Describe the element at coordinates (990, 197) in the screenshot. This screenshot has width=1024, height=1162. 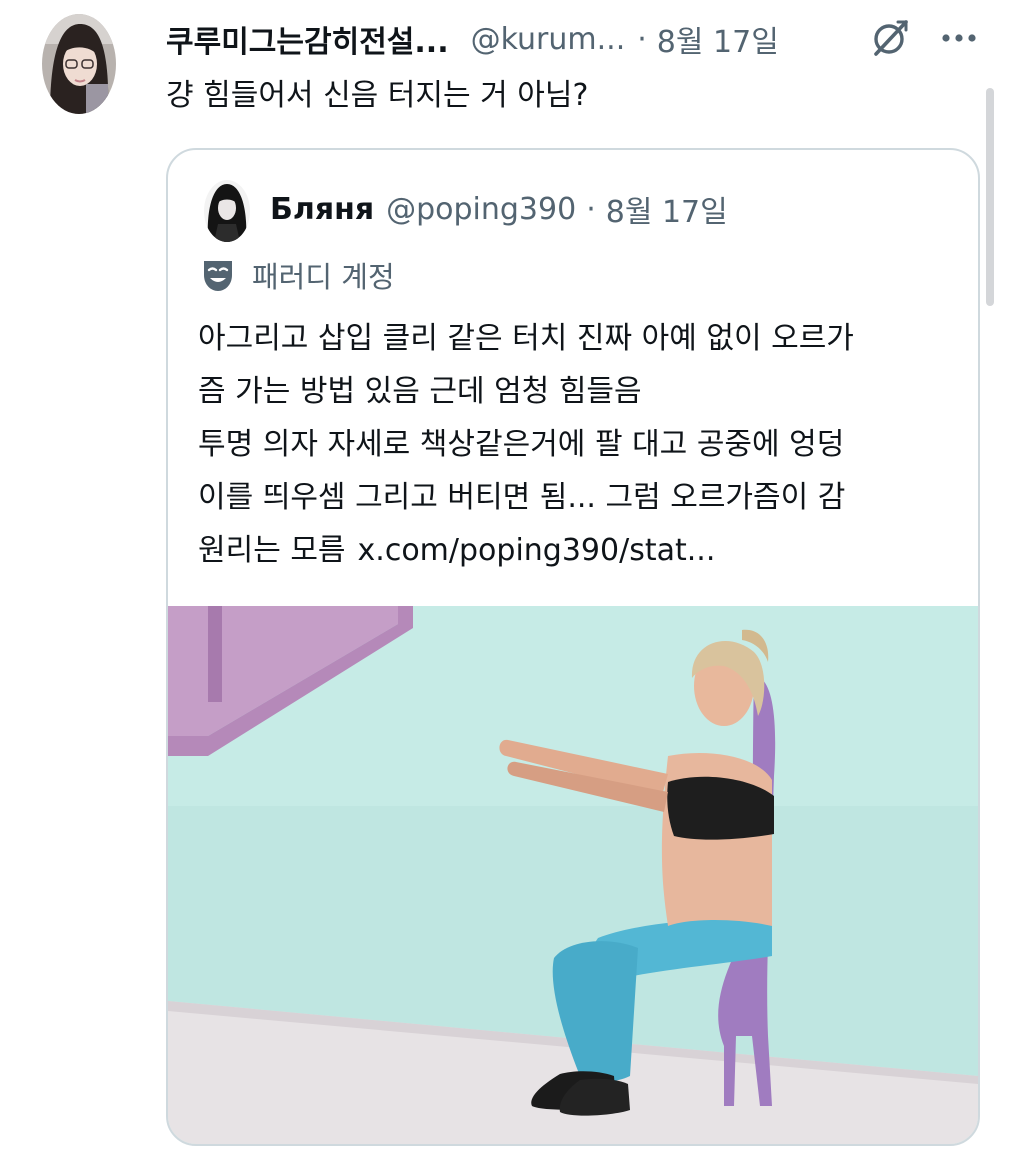
I see `scrollbar` at that location.